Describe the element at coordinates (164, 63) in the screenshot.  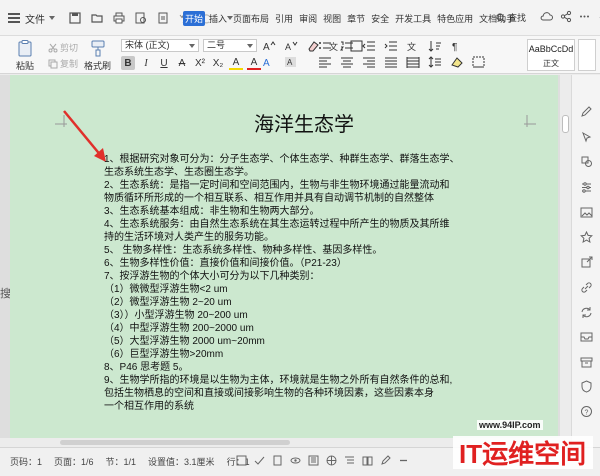
I see `underline-button: U` at that location.